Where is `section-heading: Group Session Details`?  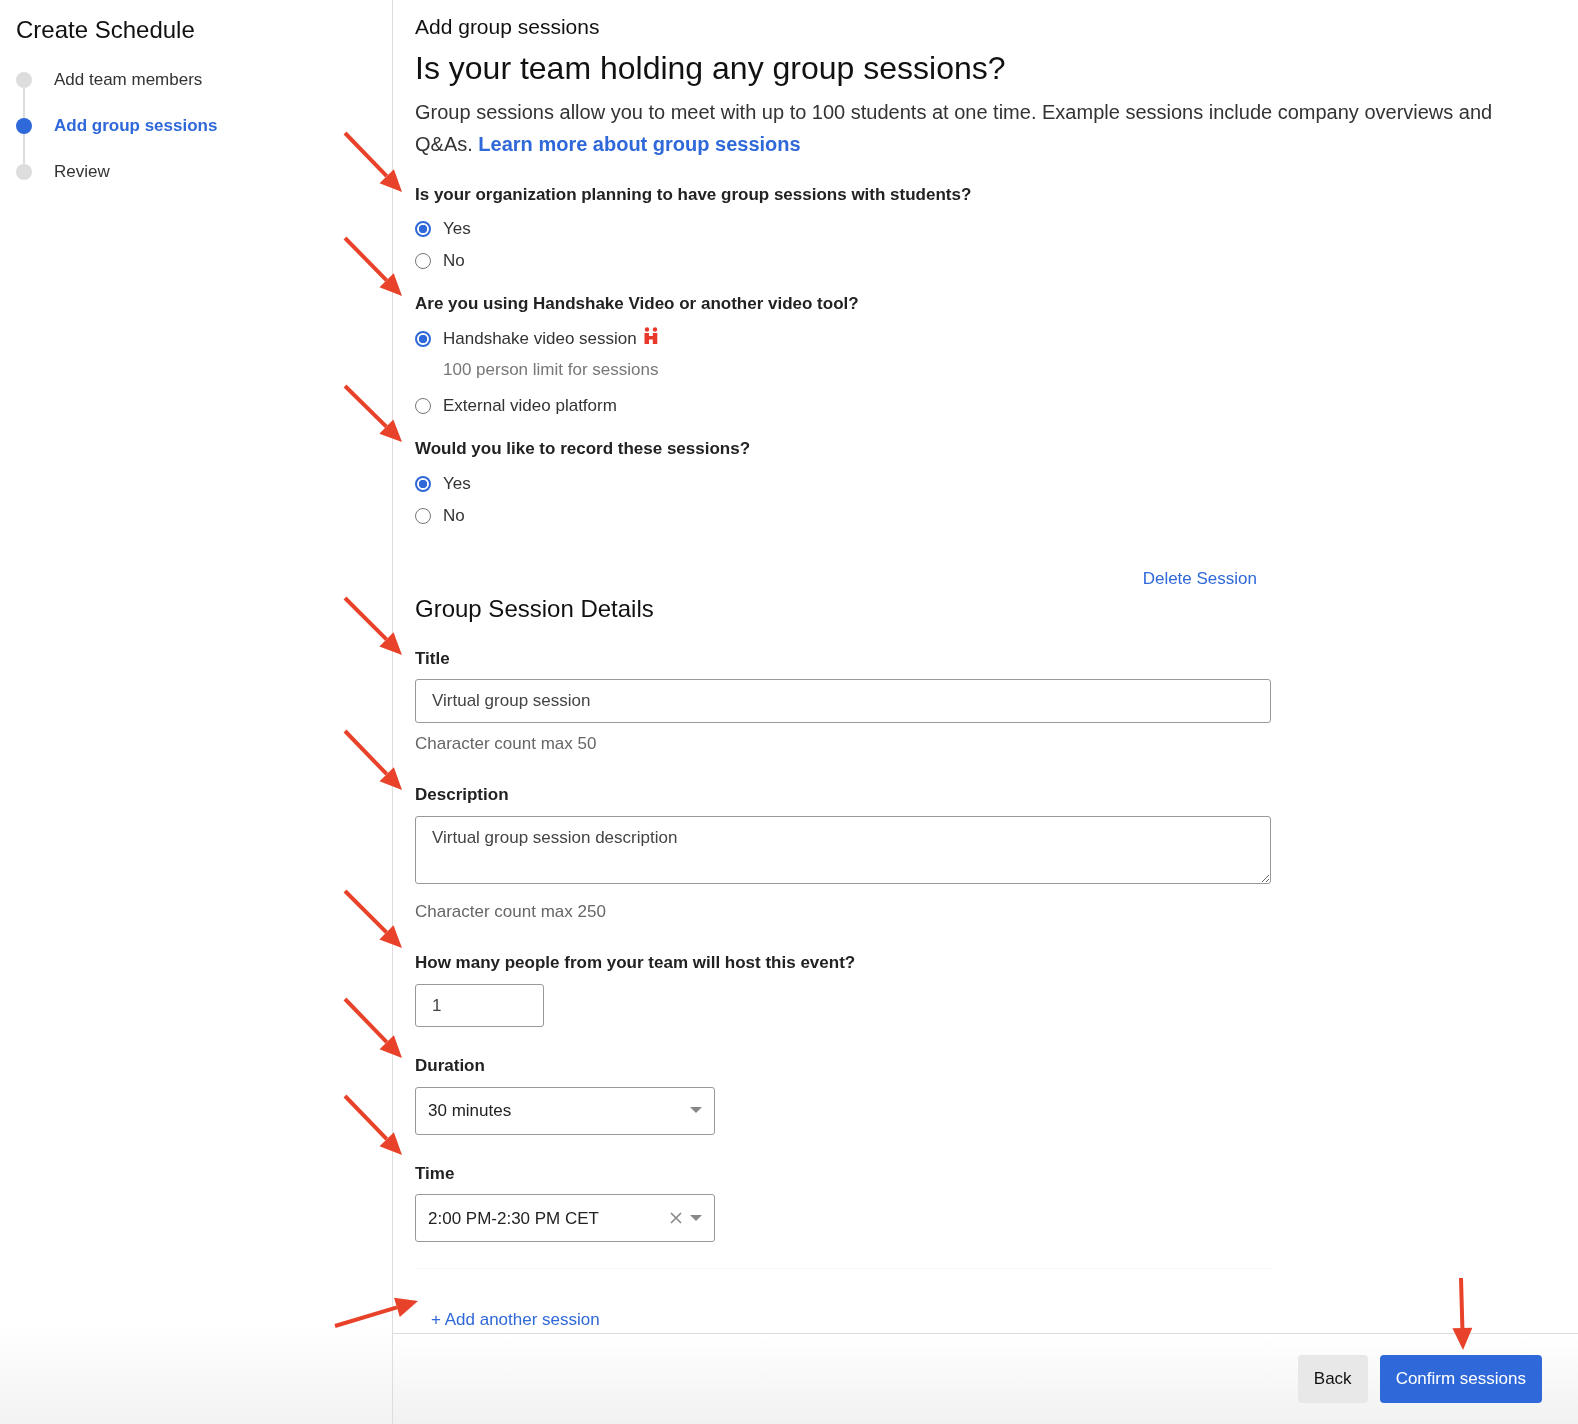
section-heading: Group Session Details is located at coordinates (535, 609).